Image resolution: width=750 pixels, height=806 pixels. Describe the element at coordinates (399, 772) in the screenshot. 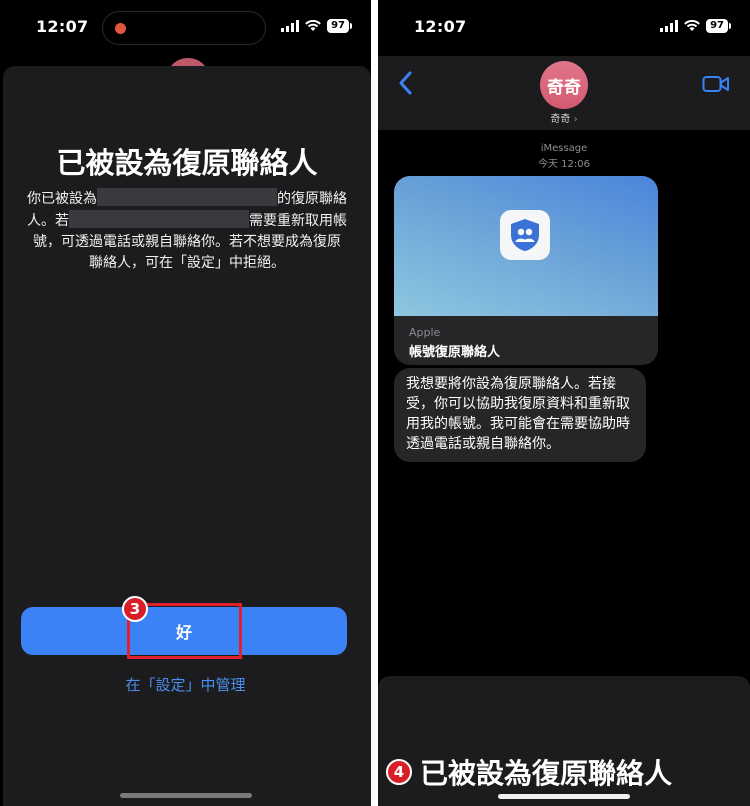

I see `step-badge: 4` at that location.